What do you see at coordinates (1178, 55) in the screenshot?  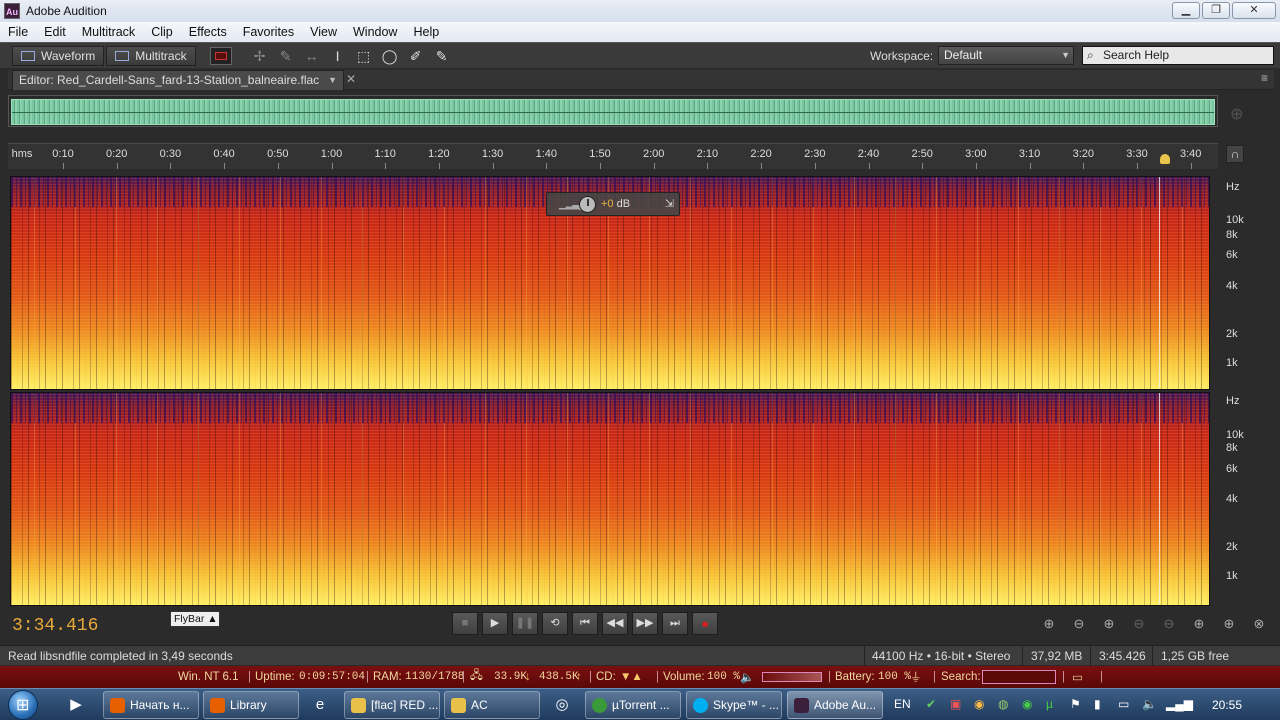 I see `search-help-input: ⌕ Search Help` at bounding box center [1178, 55].